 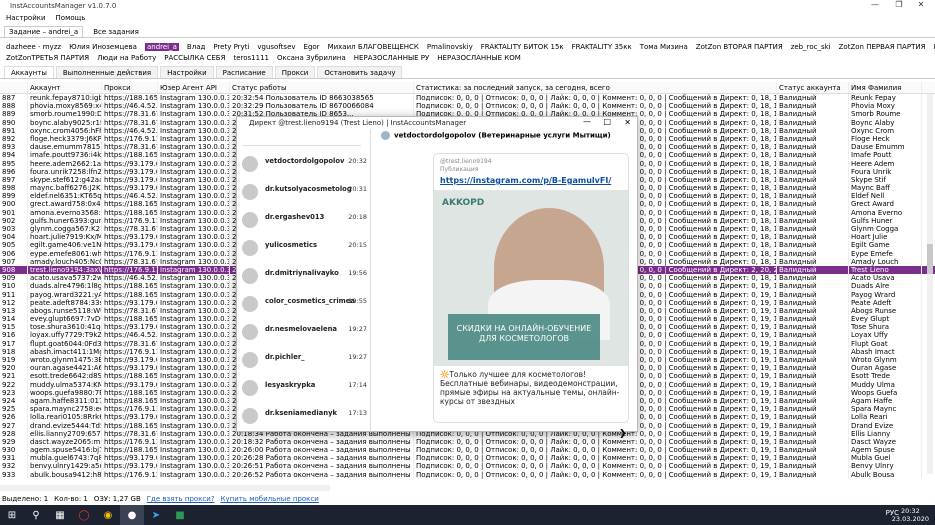 I want to click on group-item: Egor, so click(x=312, y=47).